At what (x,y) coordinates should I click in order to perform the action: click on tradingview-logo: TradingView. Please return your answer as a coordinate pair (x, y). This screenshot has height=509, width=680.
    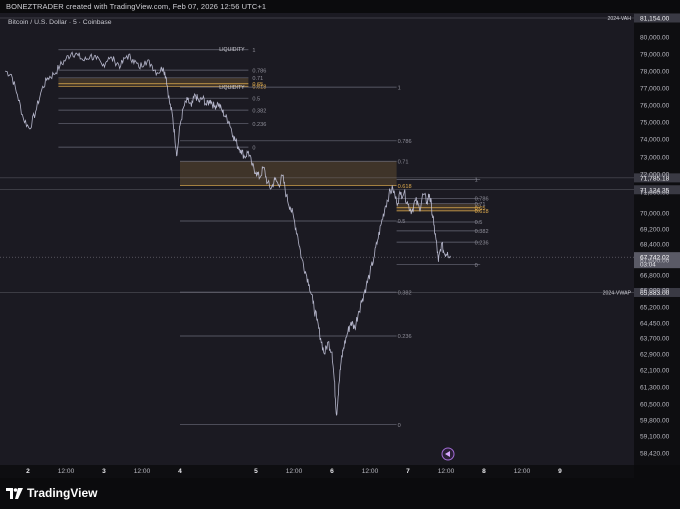
    Looking at the image, I should click on (51, 493).